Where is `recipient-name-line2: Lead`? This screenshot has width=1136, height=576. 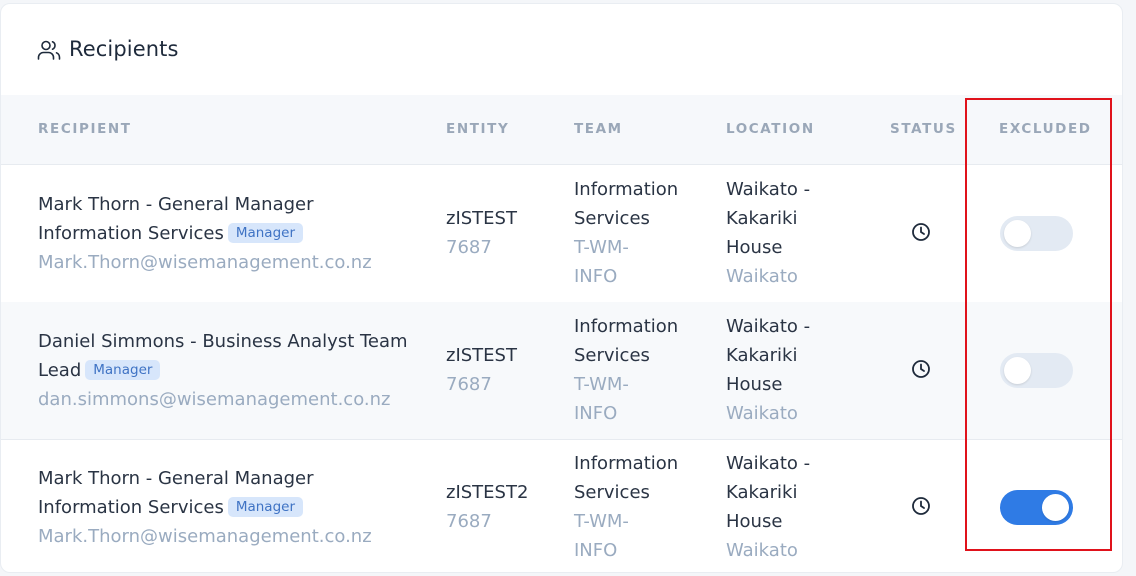
recipient-name-line2: Lead is located at coordinates (60, 370).